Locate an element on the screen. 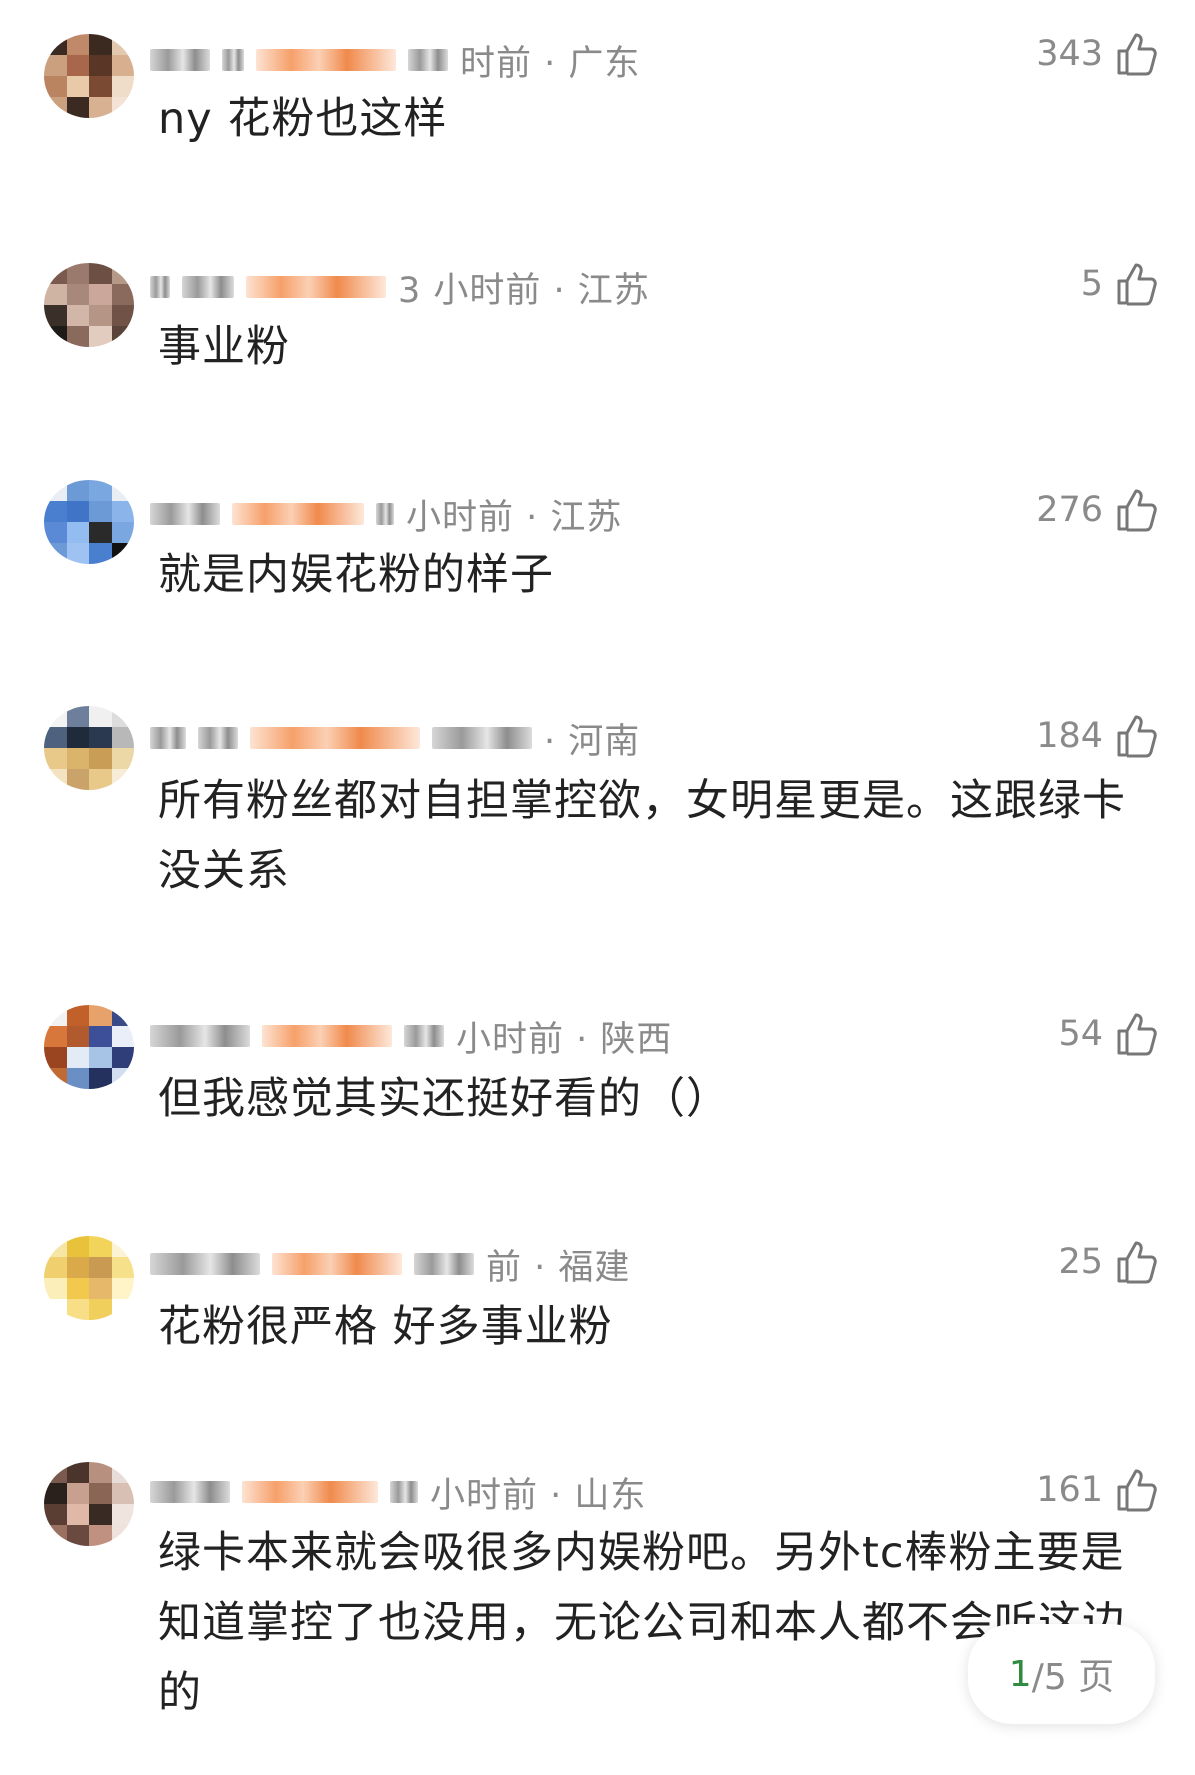 The image size is (1195, 1775). like-count: 54 is located at coordinates (1080, 1034).